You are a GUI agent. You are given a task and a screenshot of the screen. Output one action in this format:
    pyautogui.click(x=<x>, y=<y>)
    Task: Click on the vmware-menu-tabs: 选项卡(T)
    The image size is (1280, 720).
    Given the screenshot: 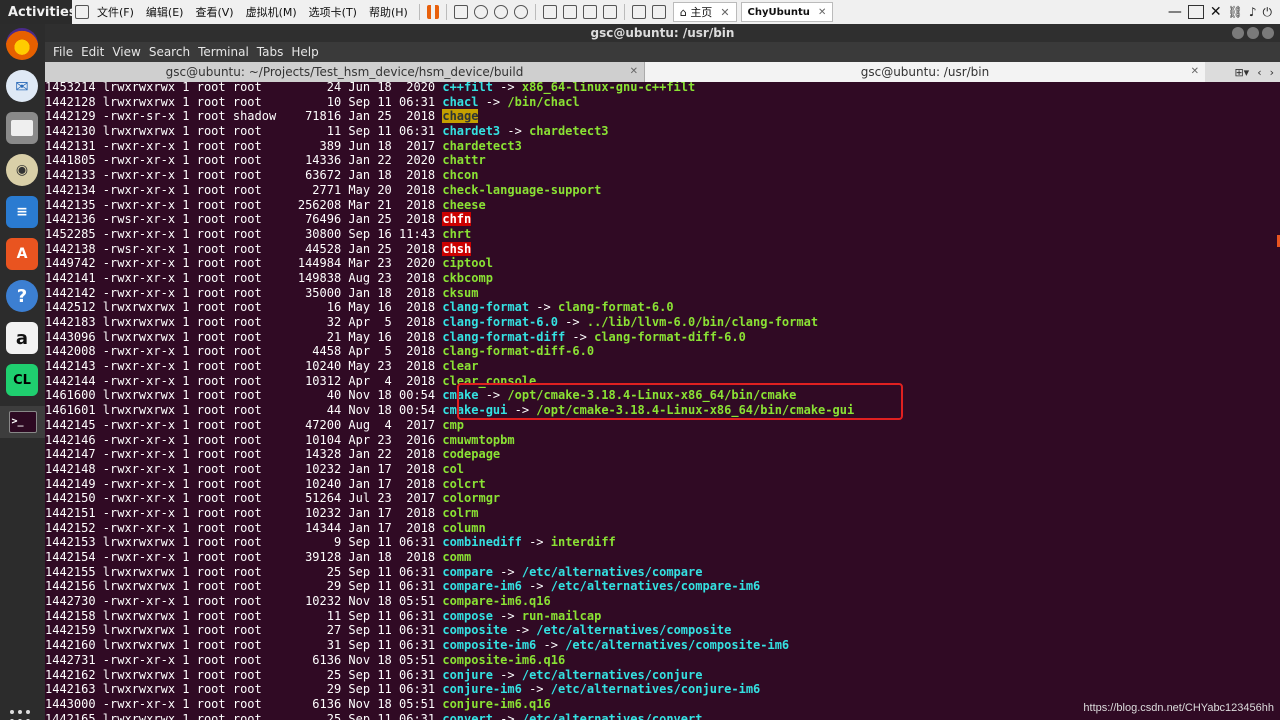 What is the action you would take?
    pyautogui.click(x=333, y=12)
    